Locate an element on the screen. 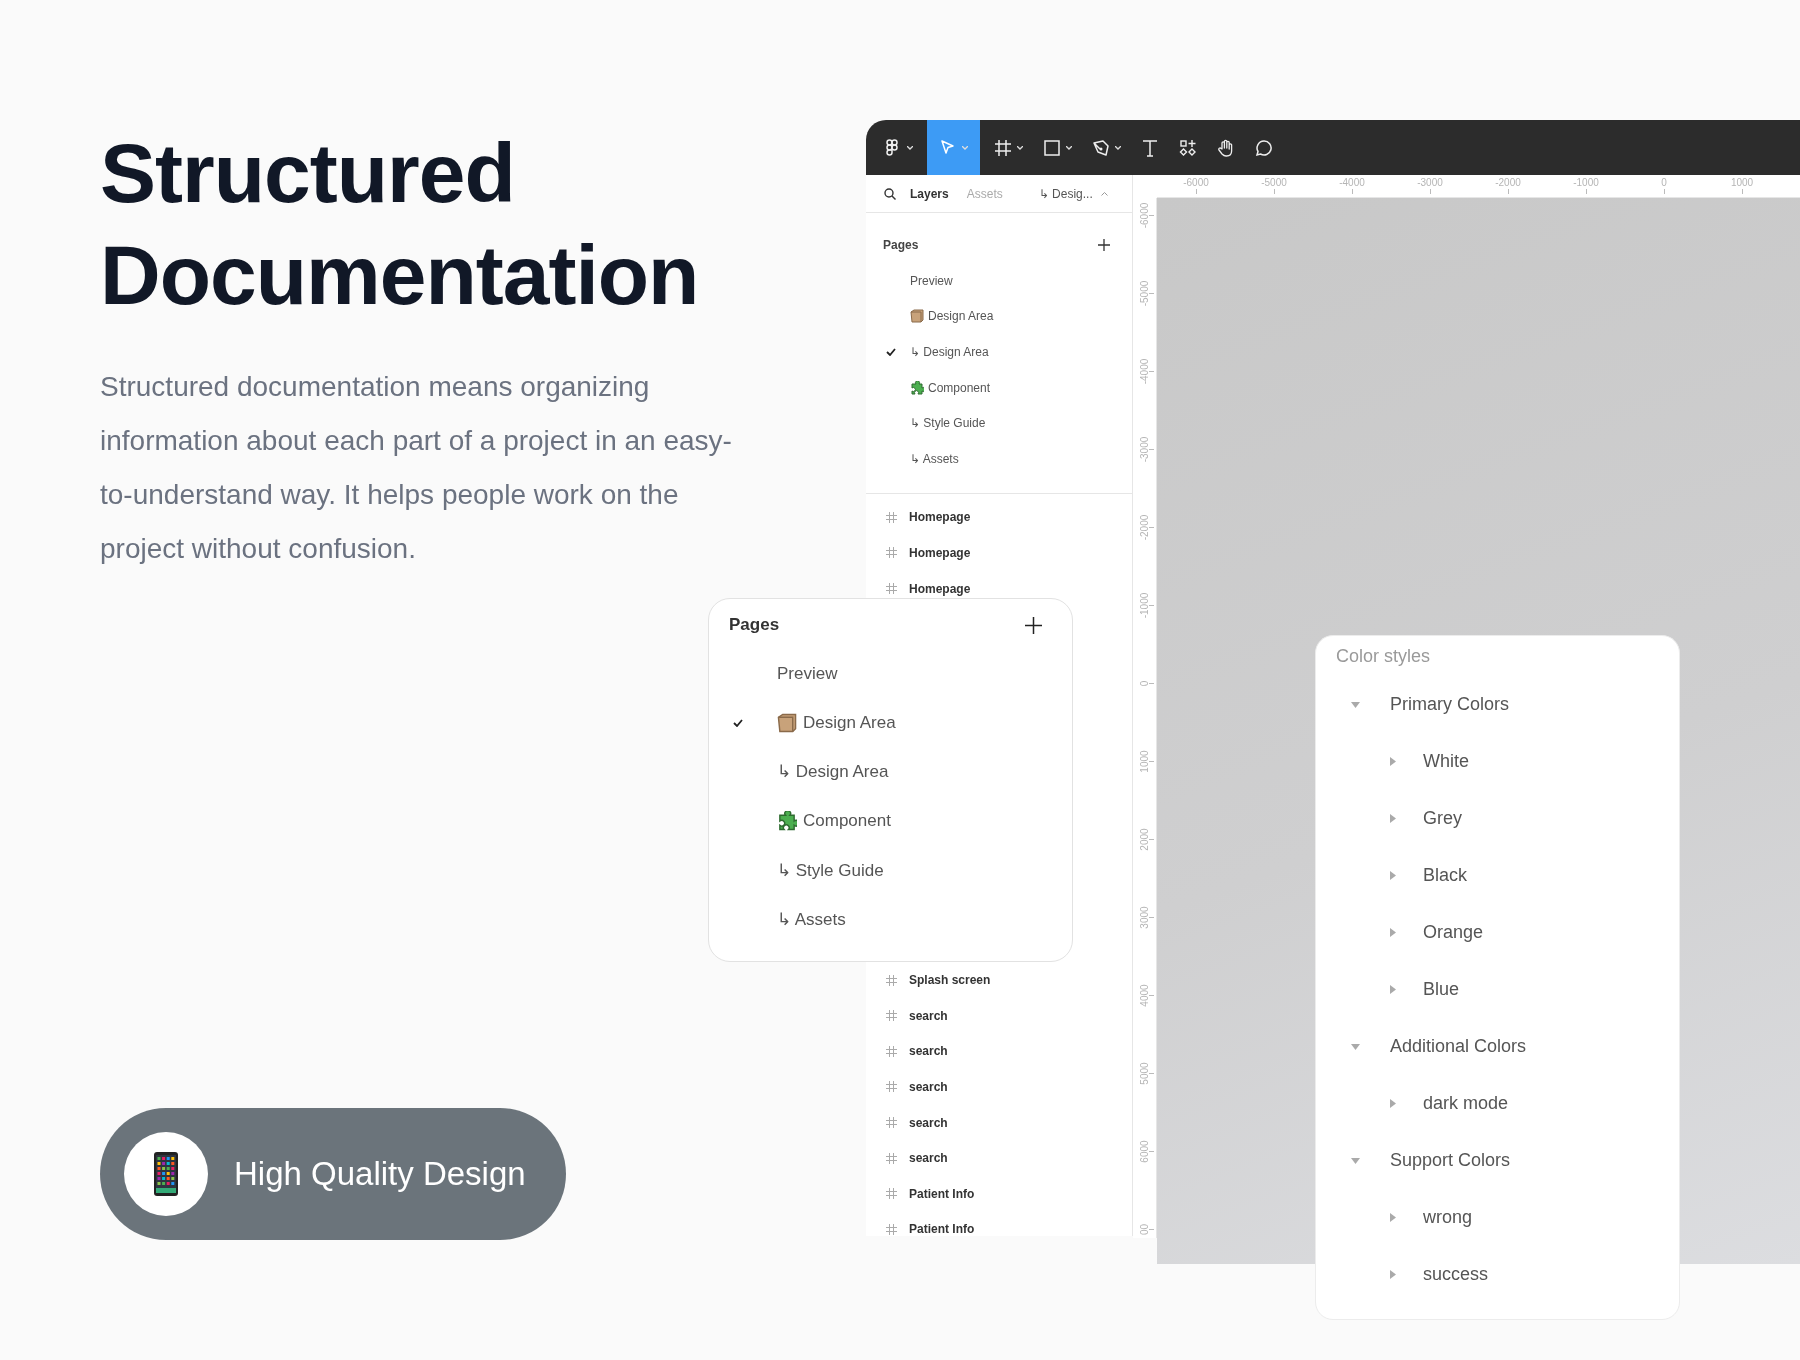  ruler-label: 5000 is located at coordinates (1144, 1073).